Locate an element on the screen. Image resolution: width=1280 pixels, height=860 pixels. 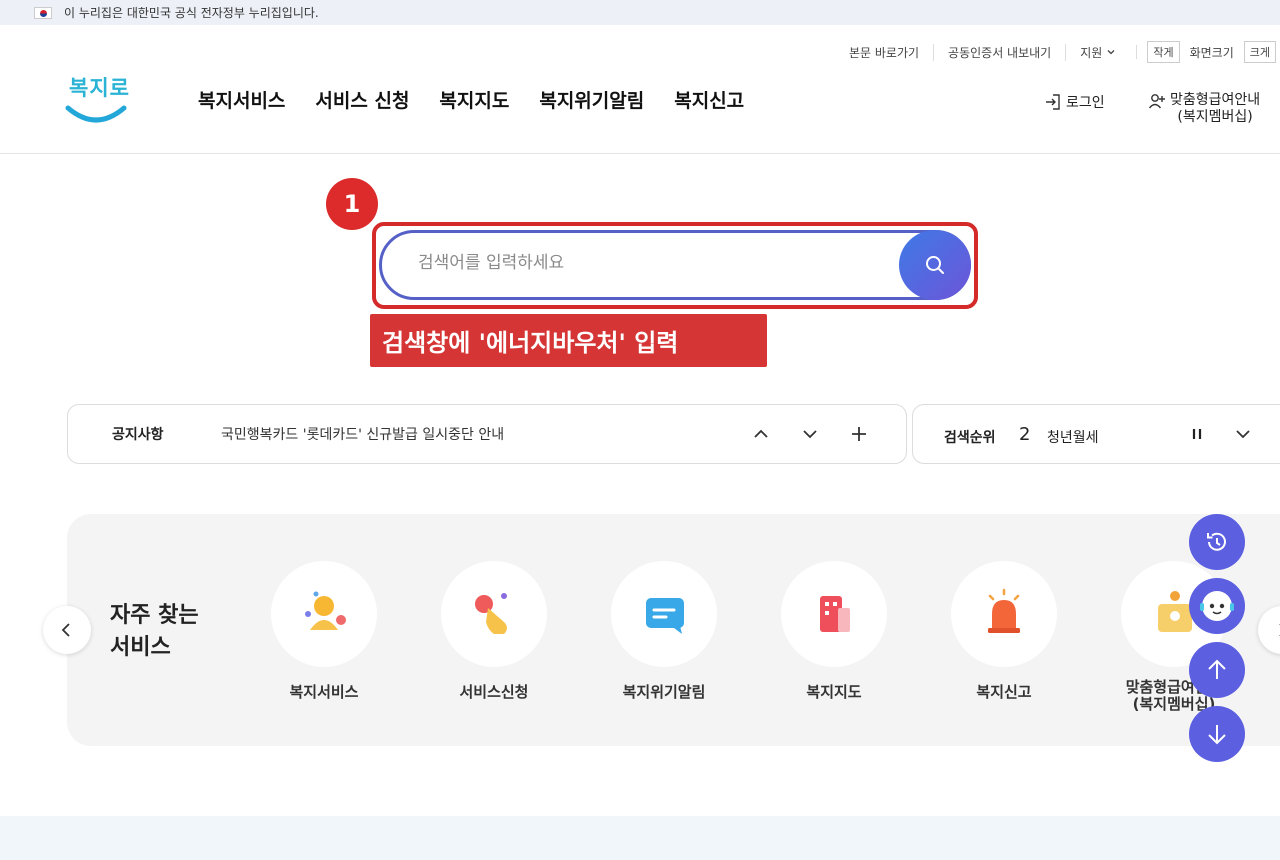
carousel-prev-button is located at coordinates (67, 630).